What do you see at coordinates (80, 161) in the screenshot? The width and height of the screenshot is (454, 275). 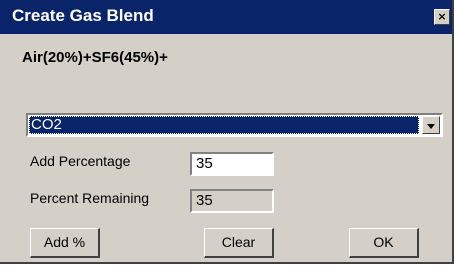 I see `add-percentage-label: Add Percentage` at bounding box center [80, 161].